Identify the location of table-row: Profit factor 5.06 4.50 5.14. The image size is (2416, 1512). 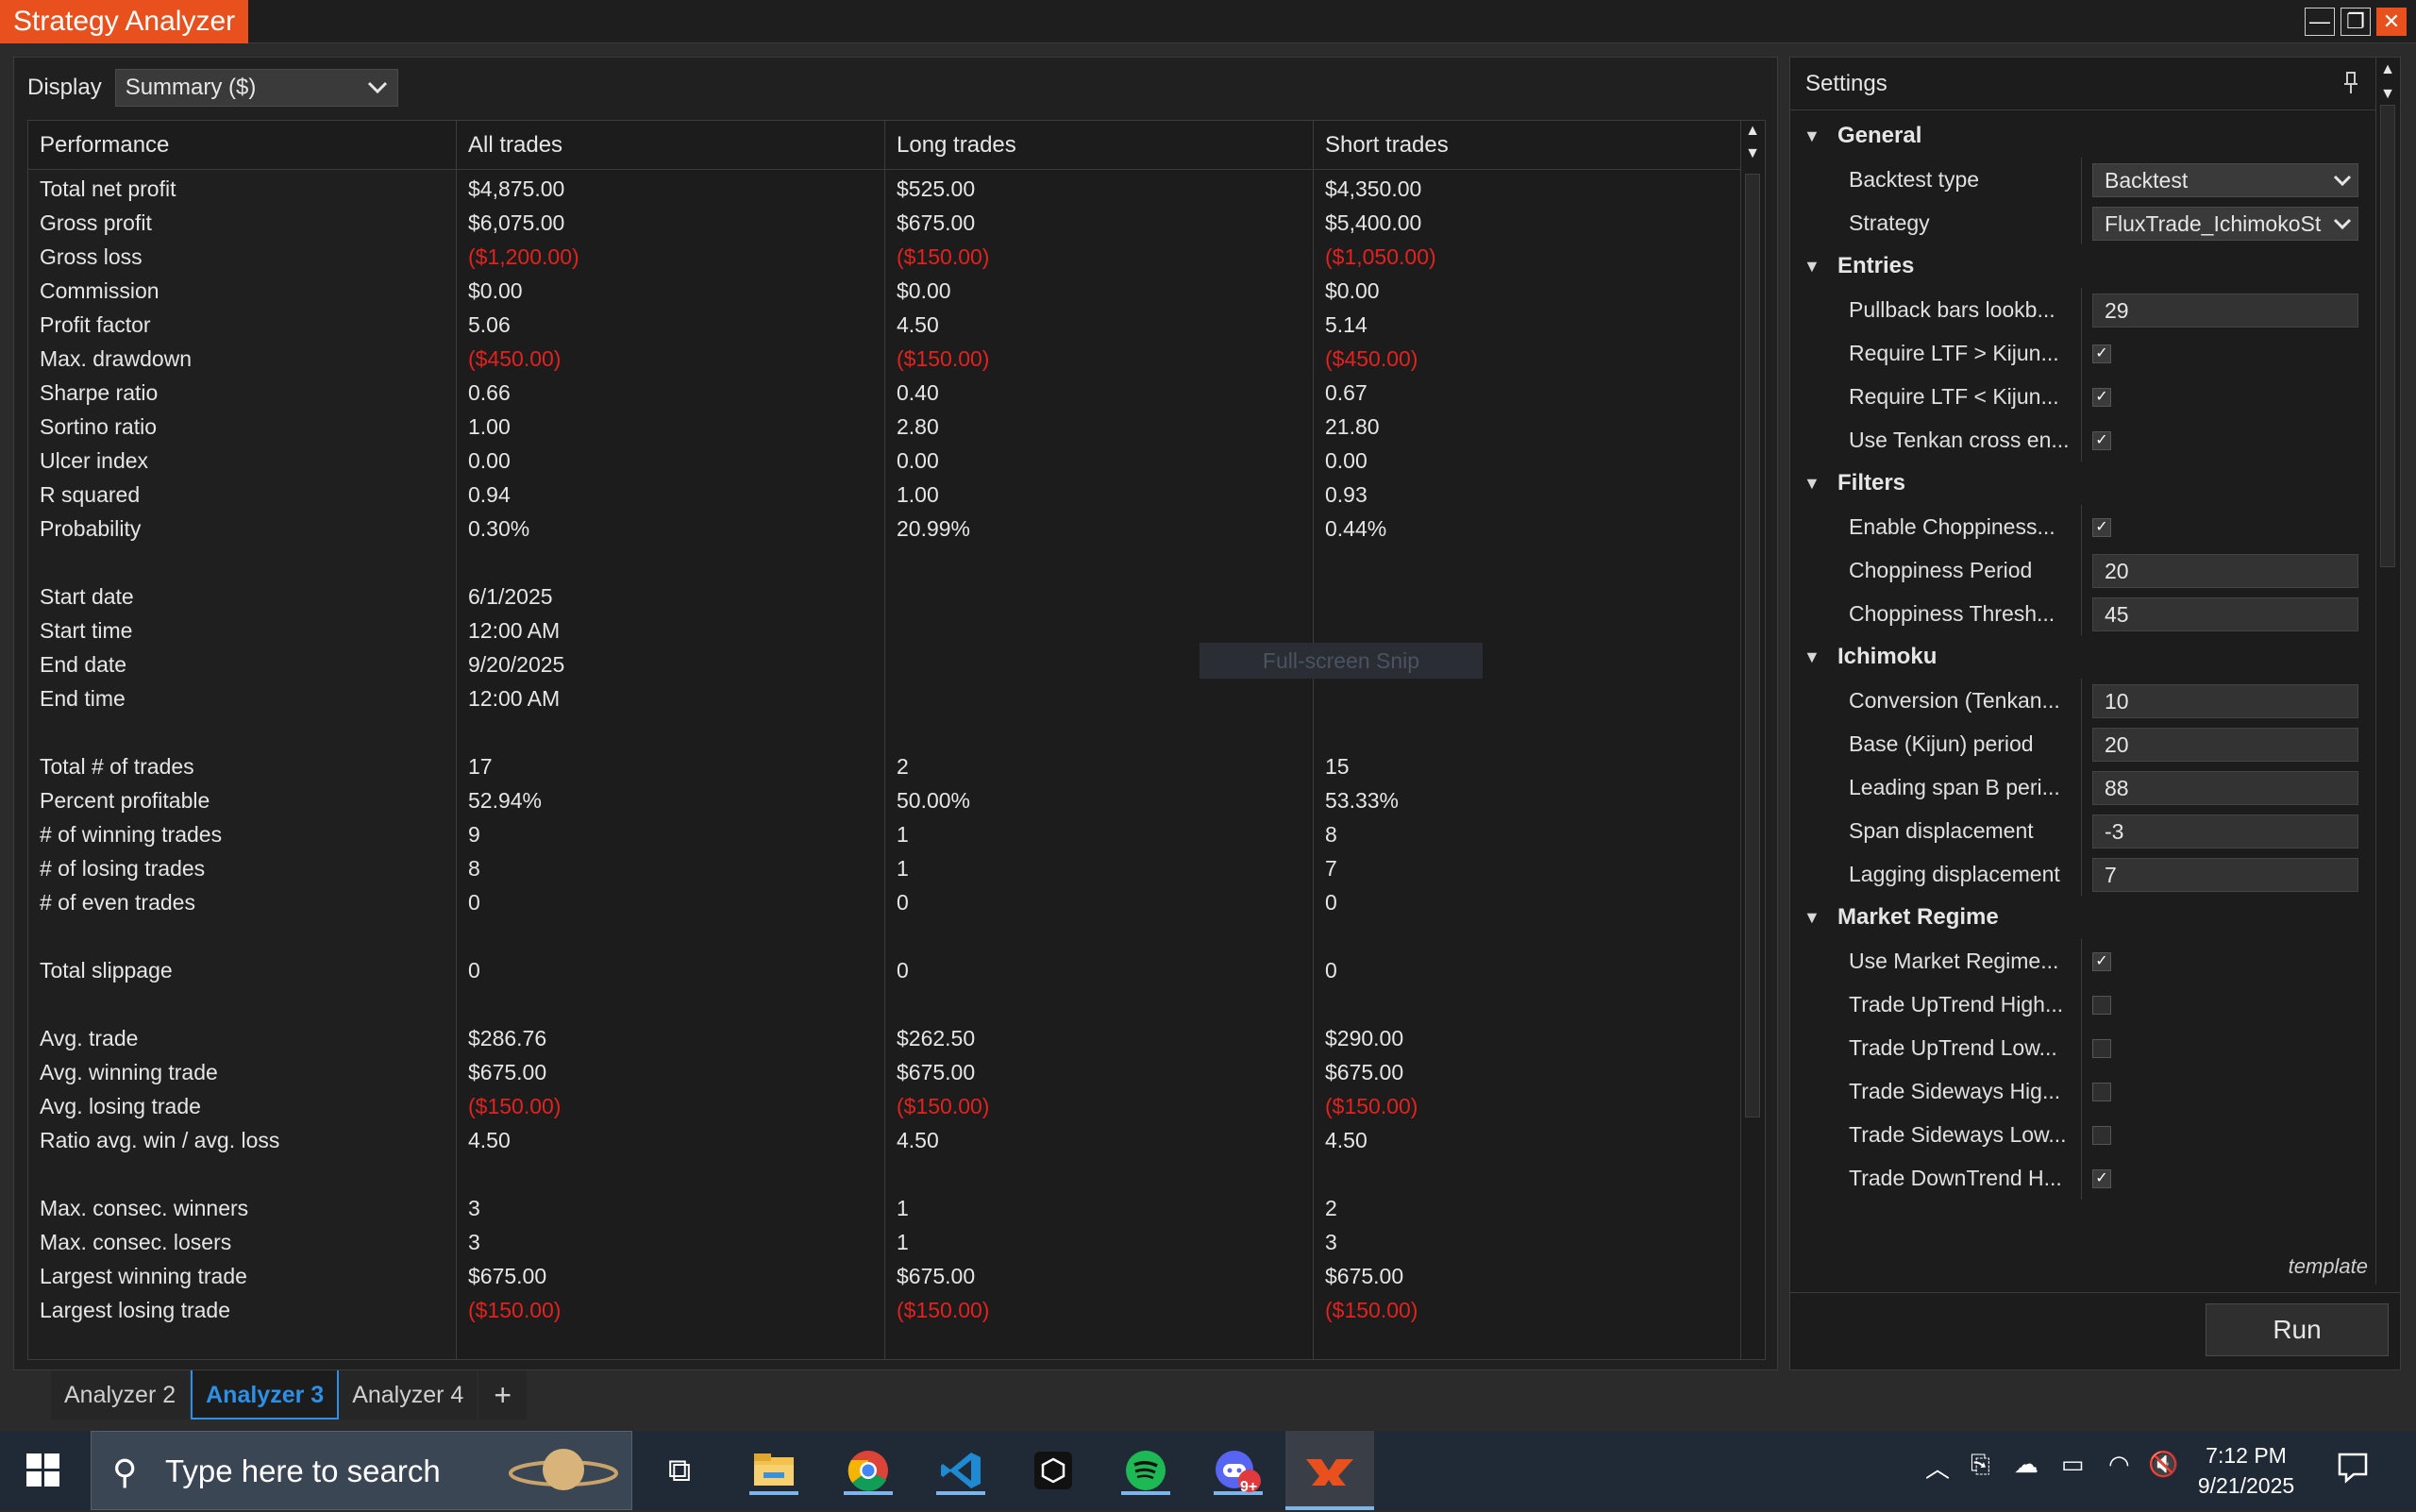
(885, 325).